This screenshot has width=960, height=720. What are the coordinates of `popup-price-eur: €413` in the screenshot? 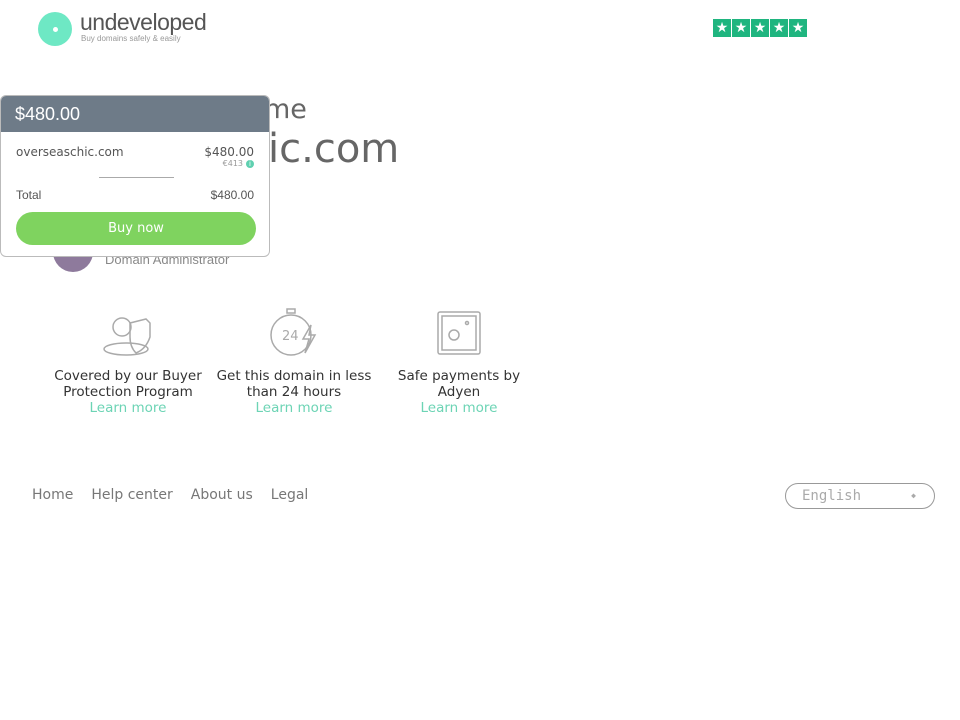 It's located at (232, 163).